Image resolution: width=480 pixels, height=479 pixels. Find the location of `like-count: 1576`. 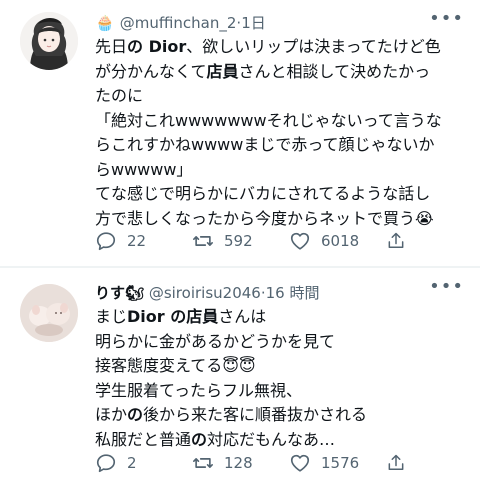

like-count: 1576 is located at coordinates (340, 463).